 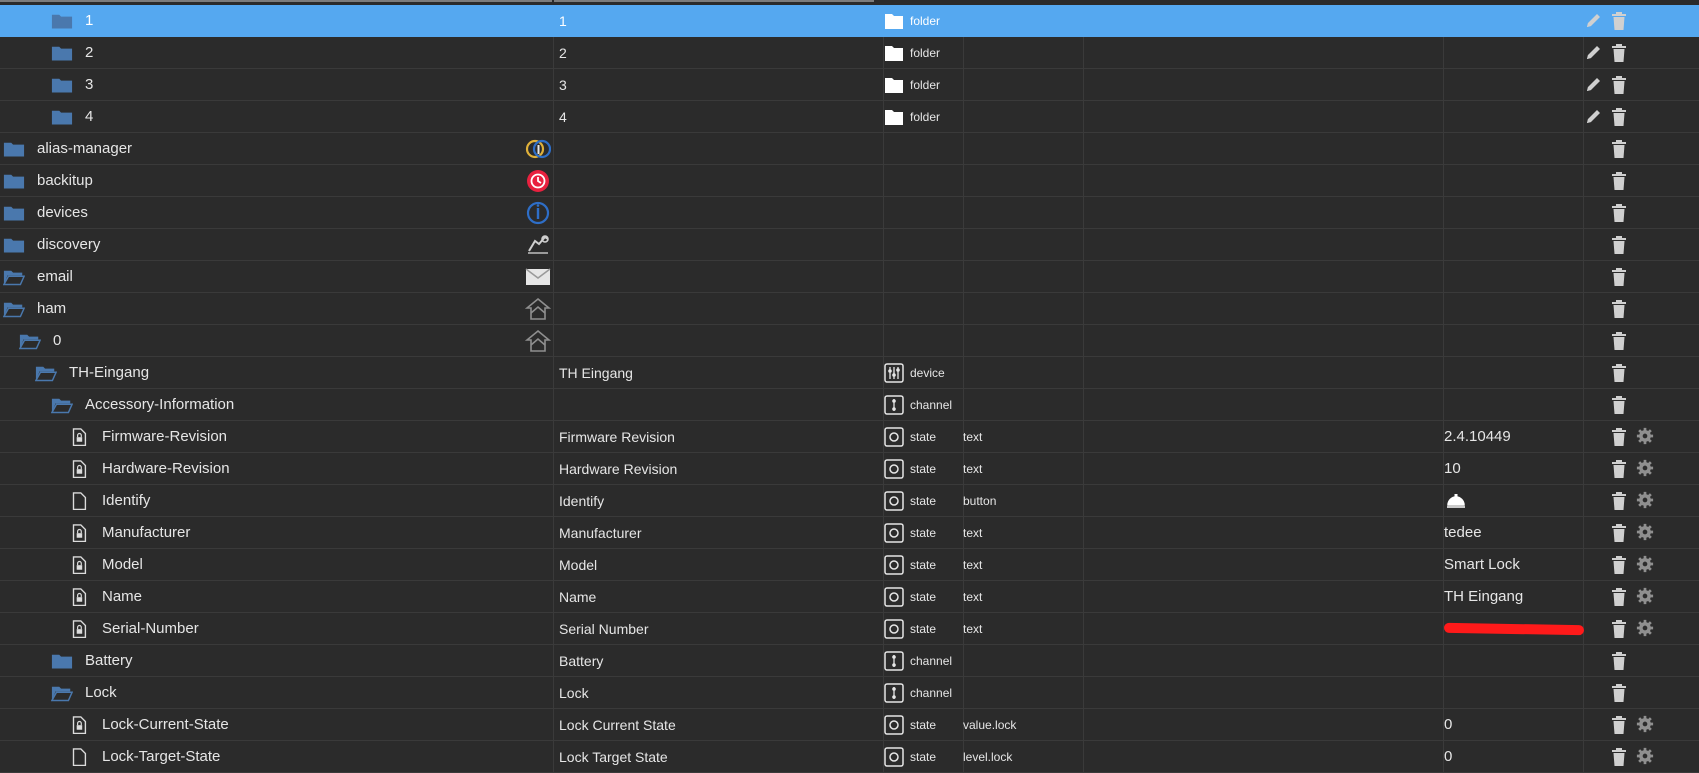 I want to click on tree-row-id: Name, so click(x=276, y=596).